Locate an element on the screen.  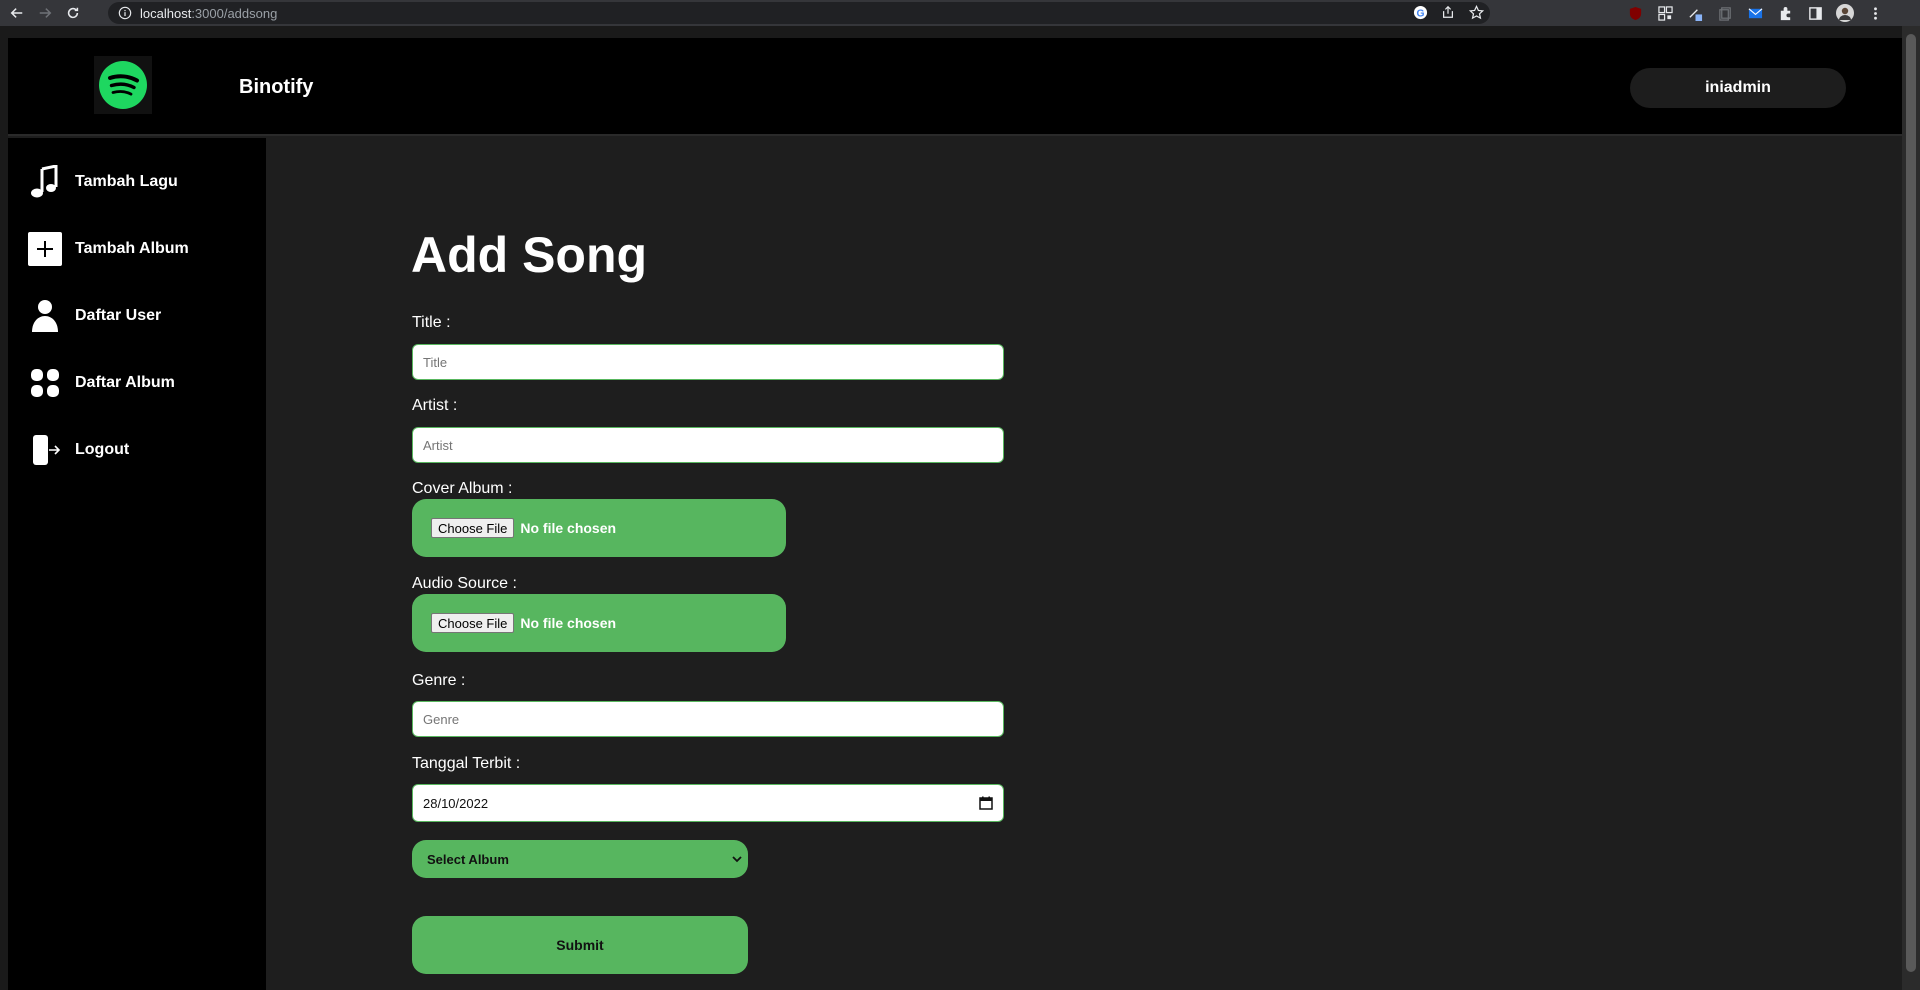
select-album-value: Select Album is located at coordinates (468, 859).